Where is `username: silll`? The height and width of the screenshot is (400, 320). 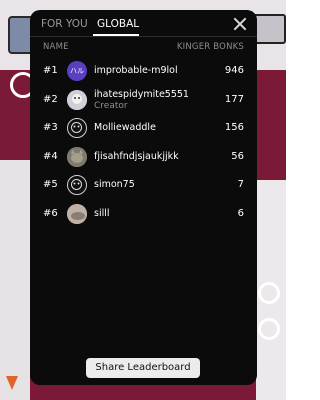 username: silll is located at coordinates (102, 213).